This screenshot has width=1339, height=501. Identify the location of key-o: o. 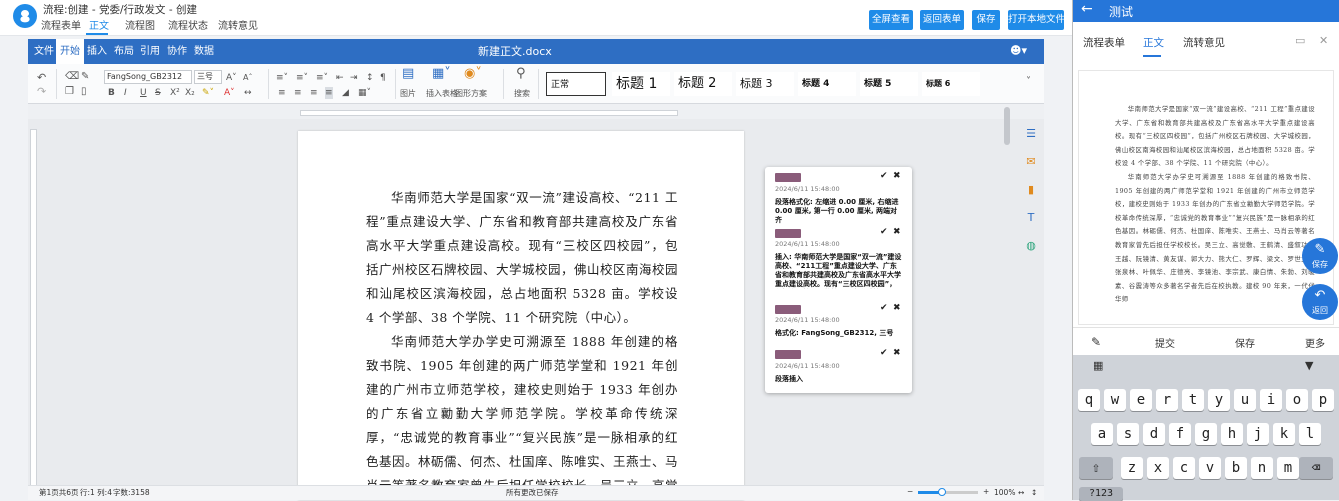
(1297, 400).